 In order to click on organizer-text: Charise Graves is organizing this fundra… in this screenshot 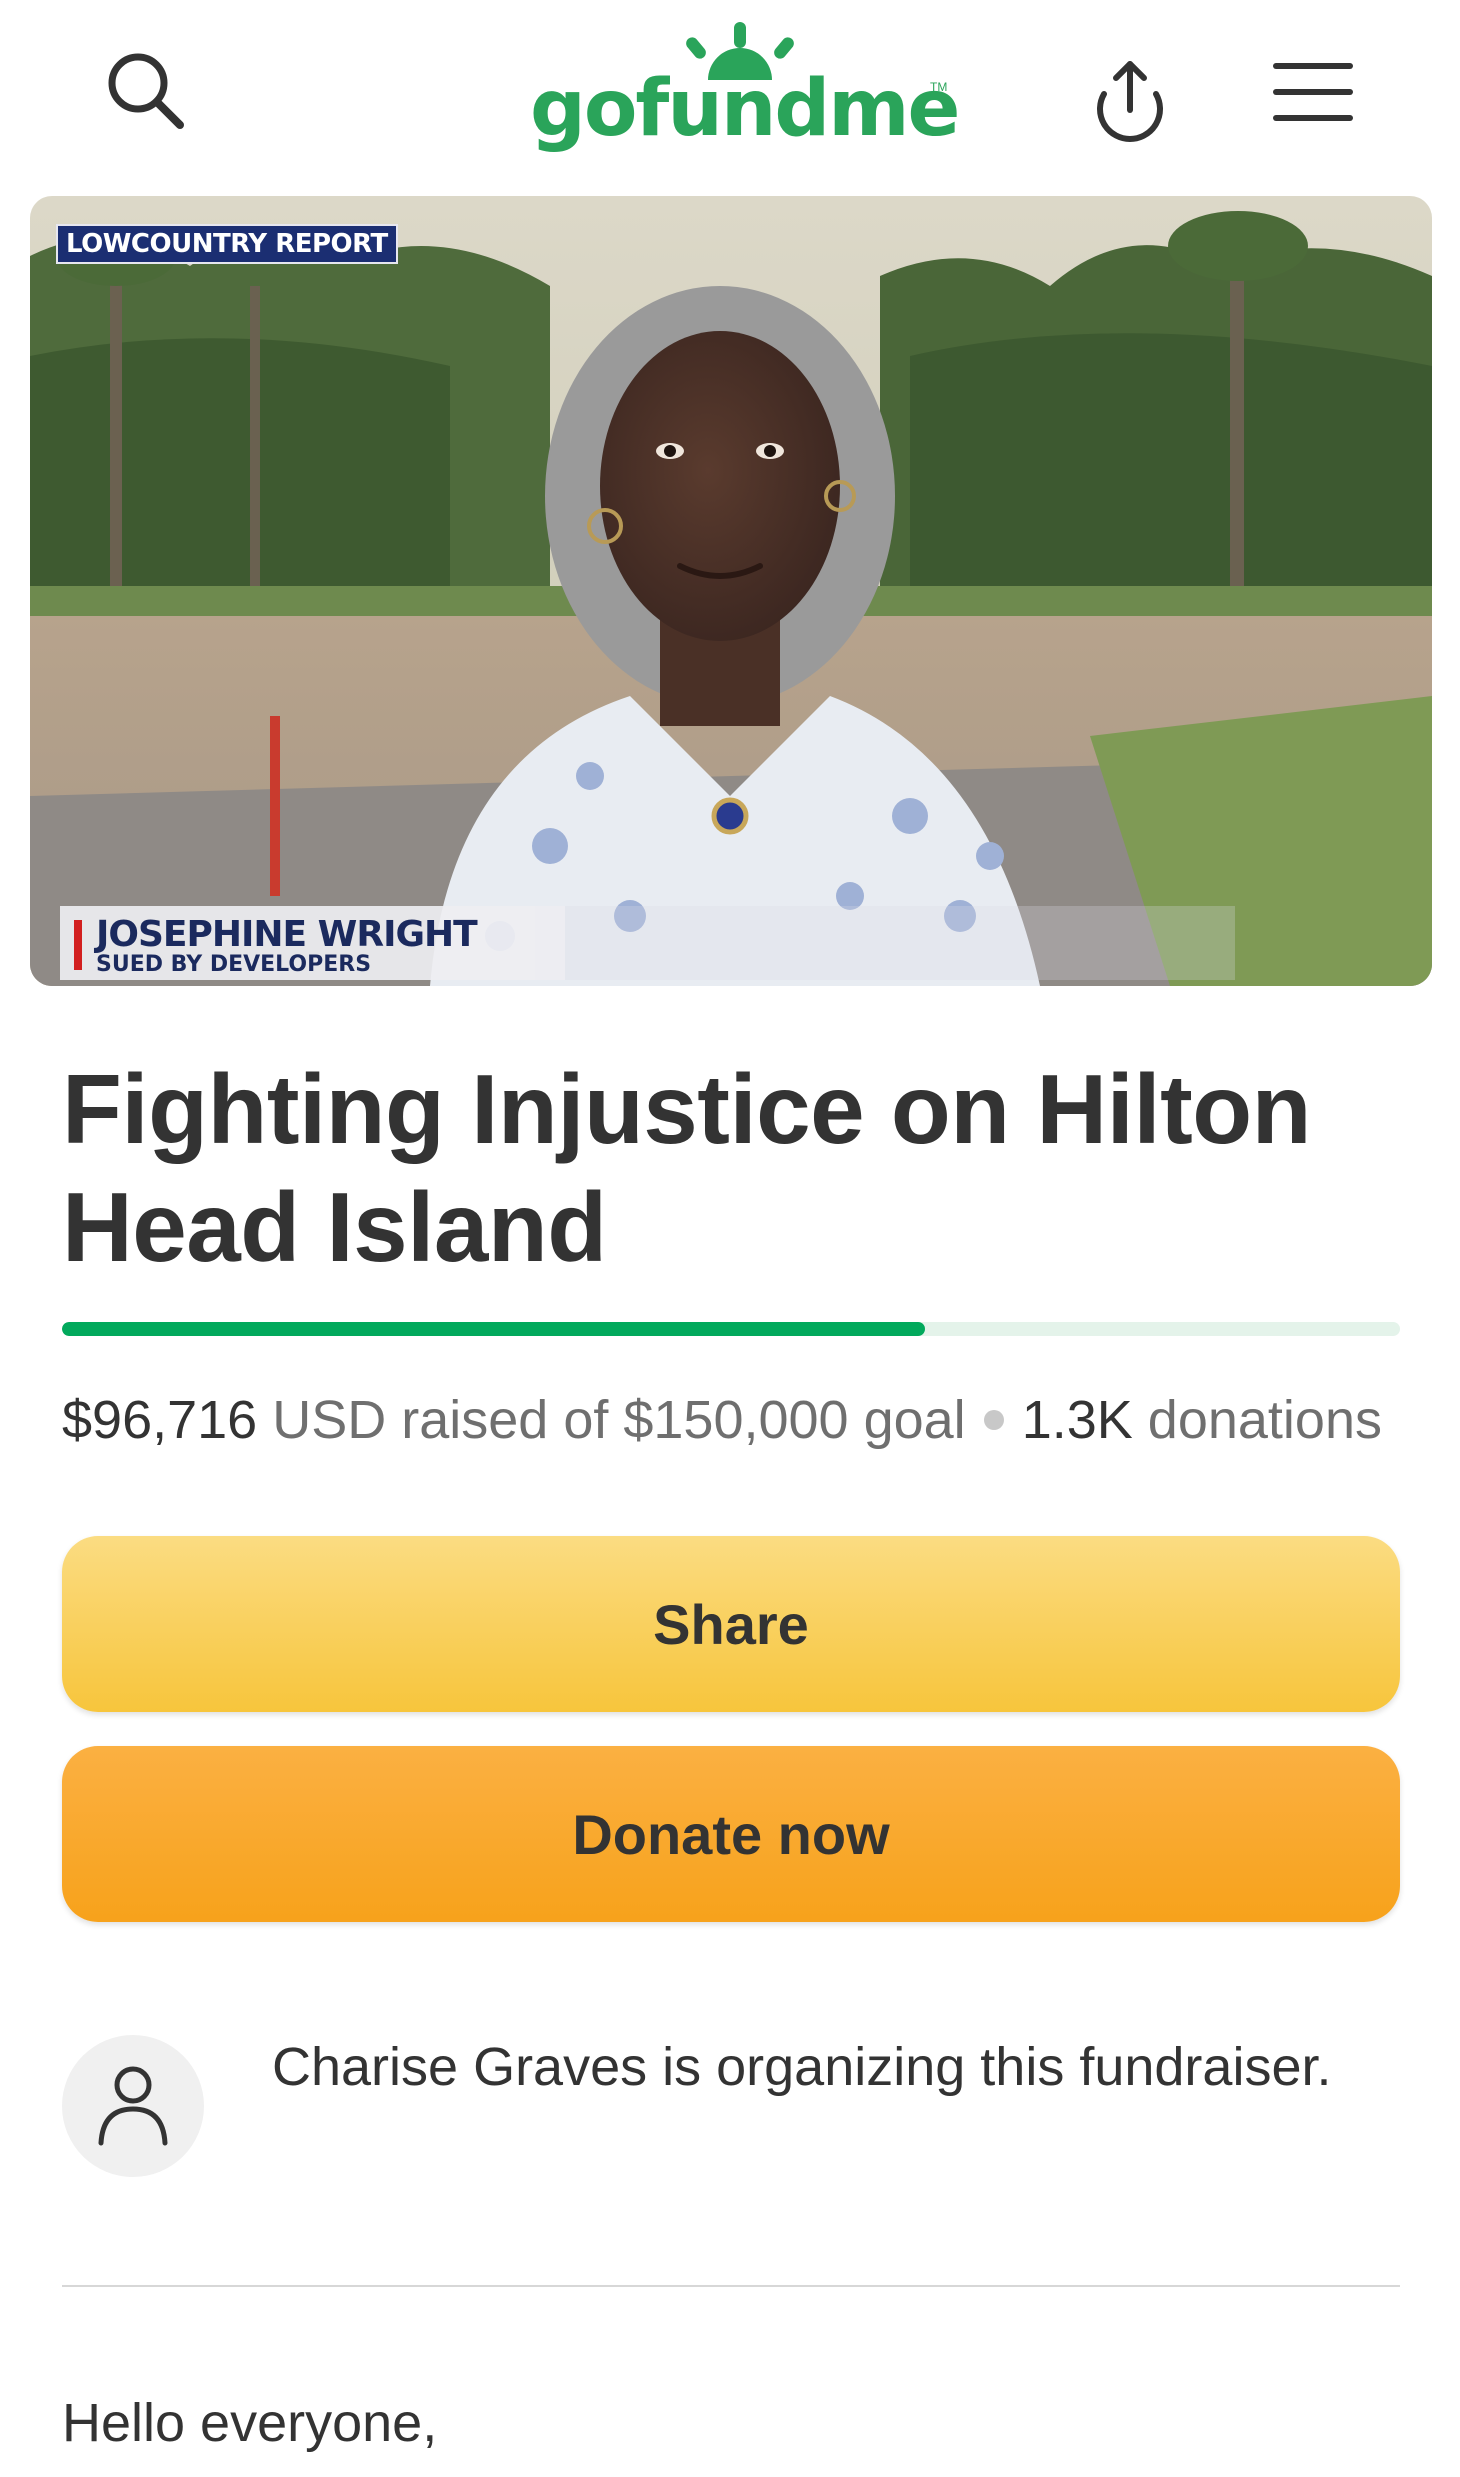, I will do `click(802, 2067)`.